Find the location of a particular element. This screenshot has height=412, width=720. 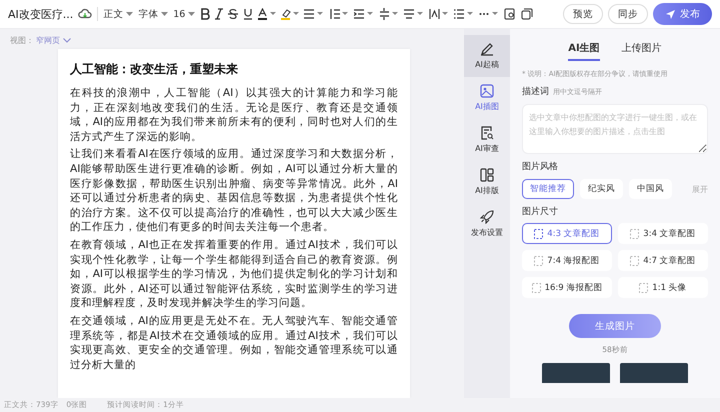

rocket-icon is located at coordinates (487, 217).